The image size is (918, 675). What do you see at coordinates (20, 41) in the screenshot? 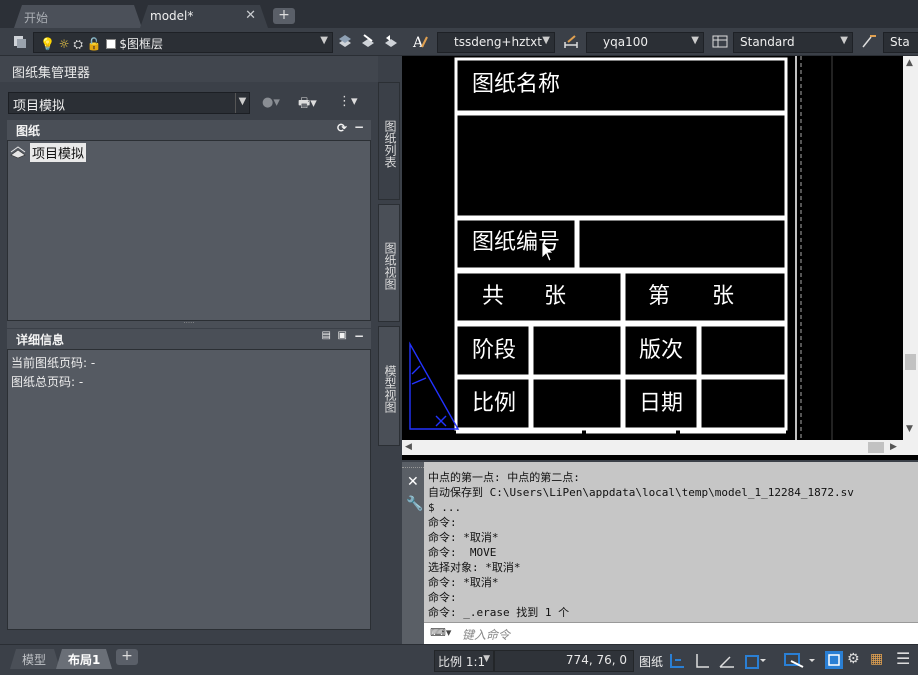
I see `layer-manager-icon` at bounding box center [20, 41].